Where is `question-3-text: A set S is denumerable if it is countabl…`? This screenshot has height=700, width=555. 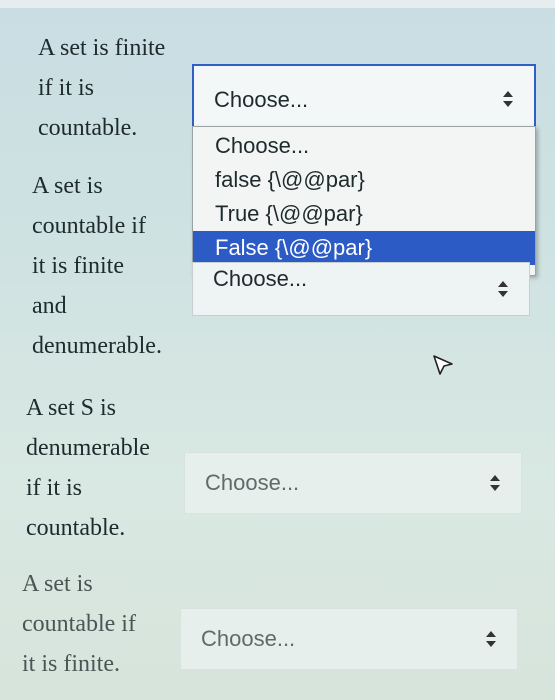
question-3-text: A set S is denumerable if it is countabl… is located at coordinates (88, 468).